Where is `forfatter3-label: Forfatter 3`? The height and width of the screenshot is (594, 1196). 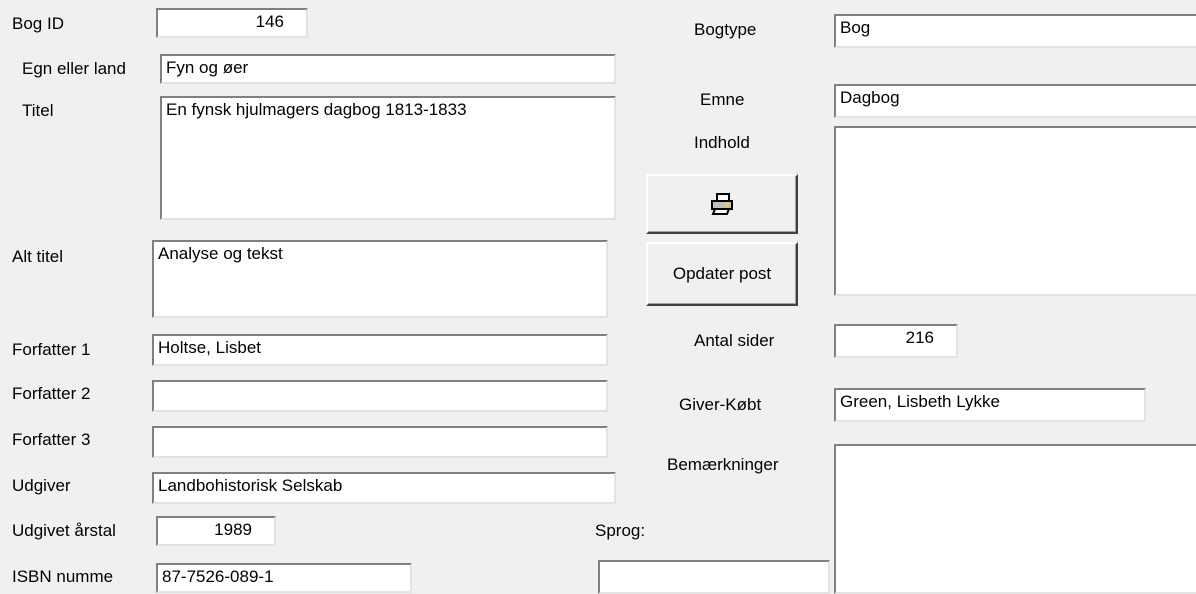 forfatter3-label: Forfatter 3 is located at coordinates (51, 439).